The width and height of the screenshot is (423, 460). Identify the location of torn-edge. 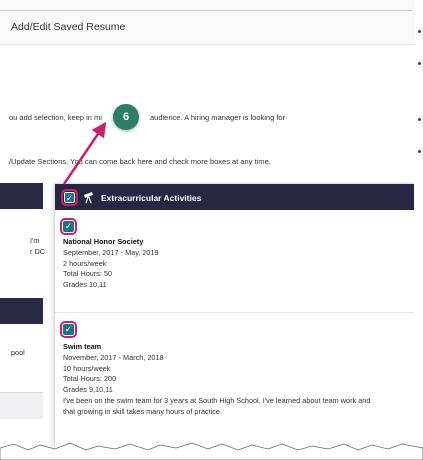
(211, 451).